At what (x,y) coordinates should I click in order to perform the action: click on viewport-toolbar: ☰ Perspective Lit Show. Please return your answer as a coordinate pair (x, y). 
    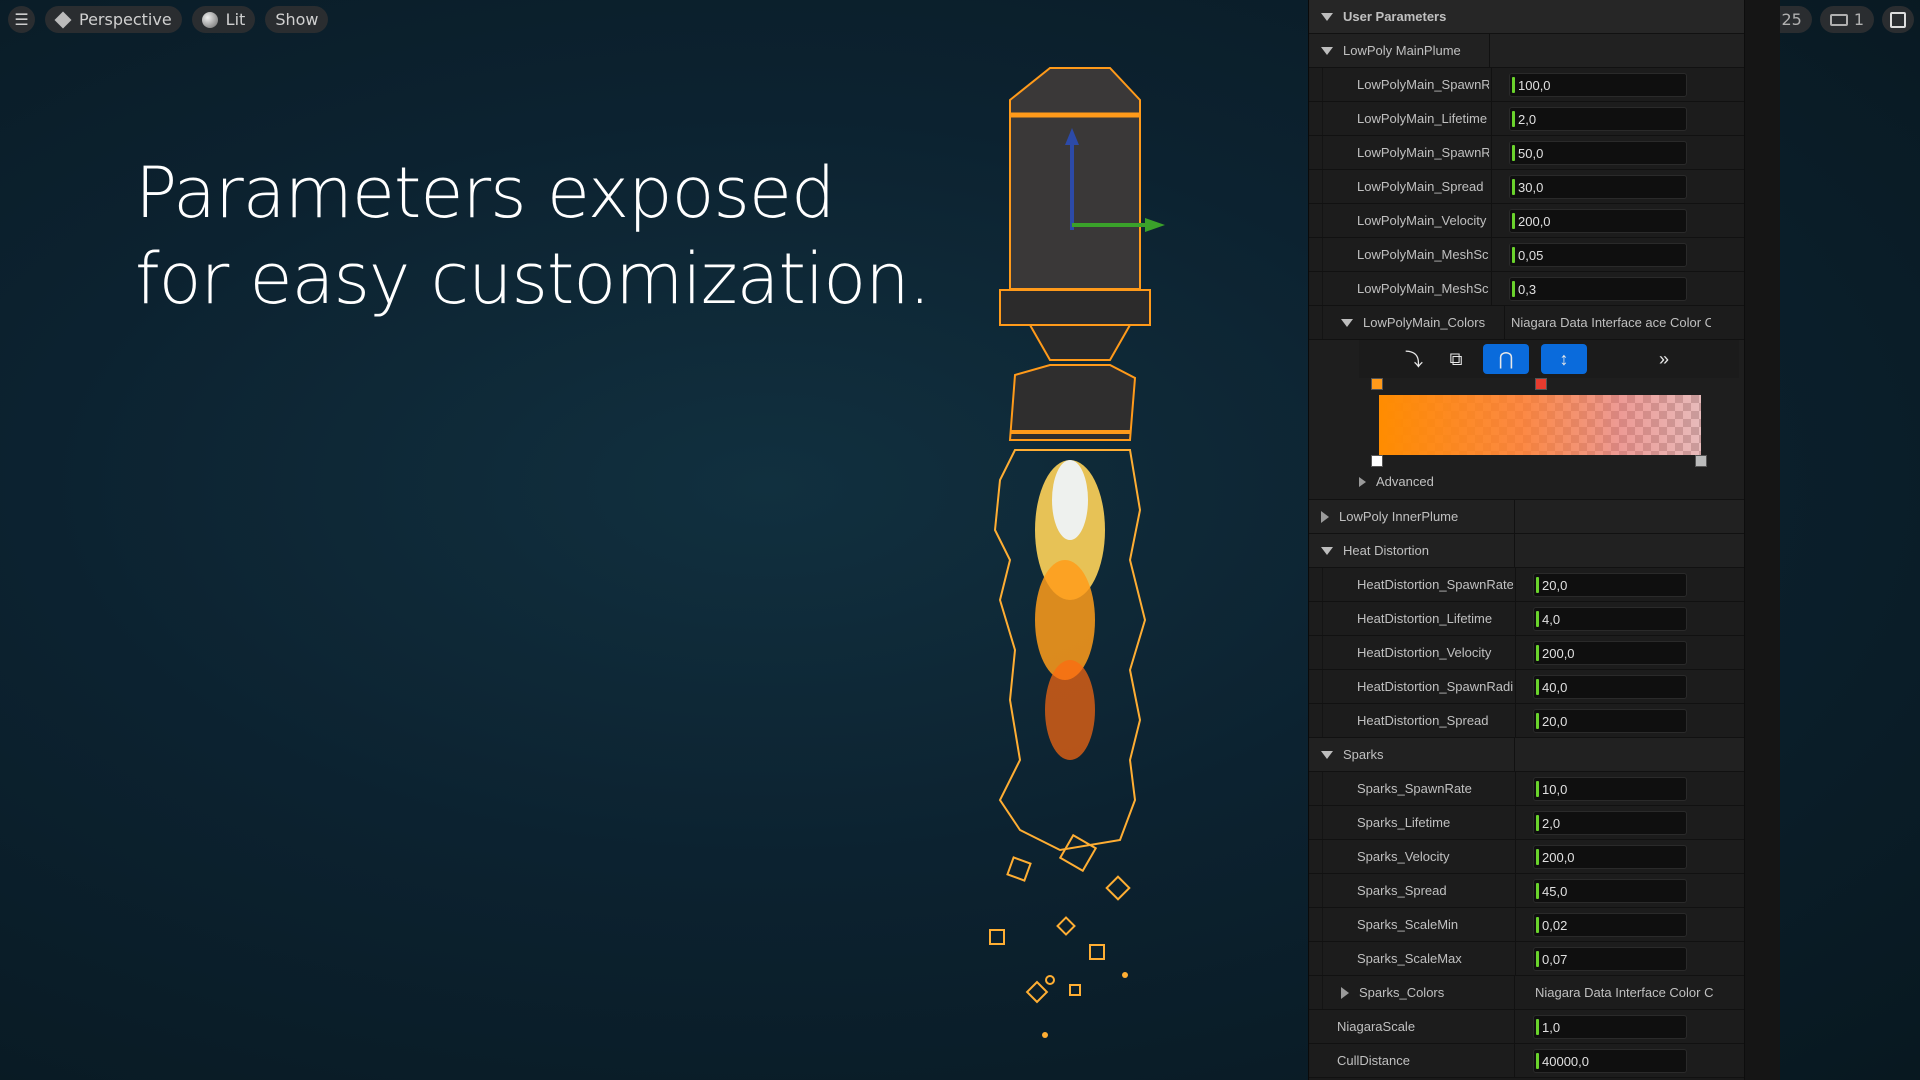
    Looking at the image, I should click on (168, 19).